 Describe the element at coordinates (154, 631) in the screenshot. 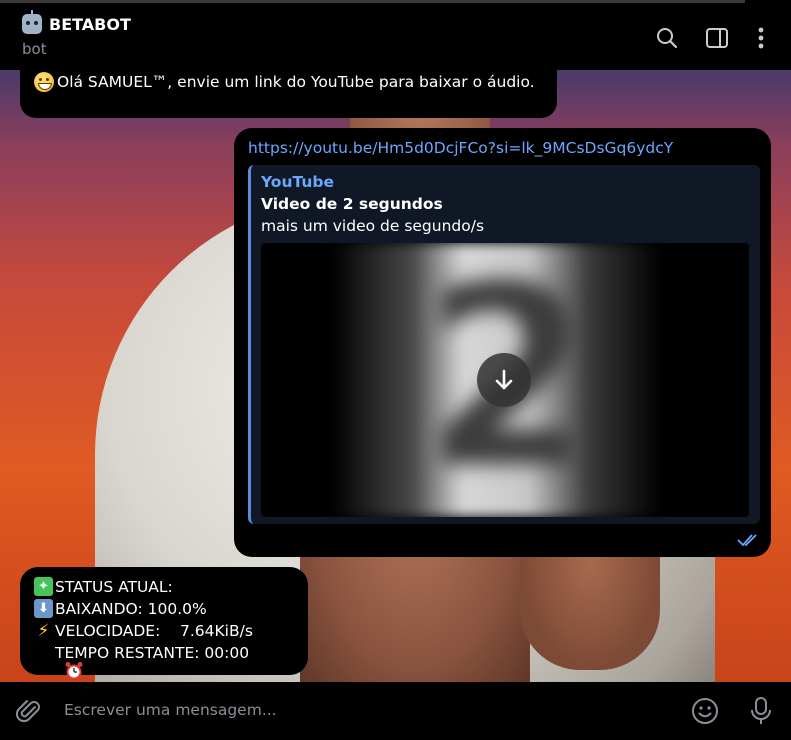

I see `status-speed-text: VELOCIDADE: 7.64KiB/s` at that location.